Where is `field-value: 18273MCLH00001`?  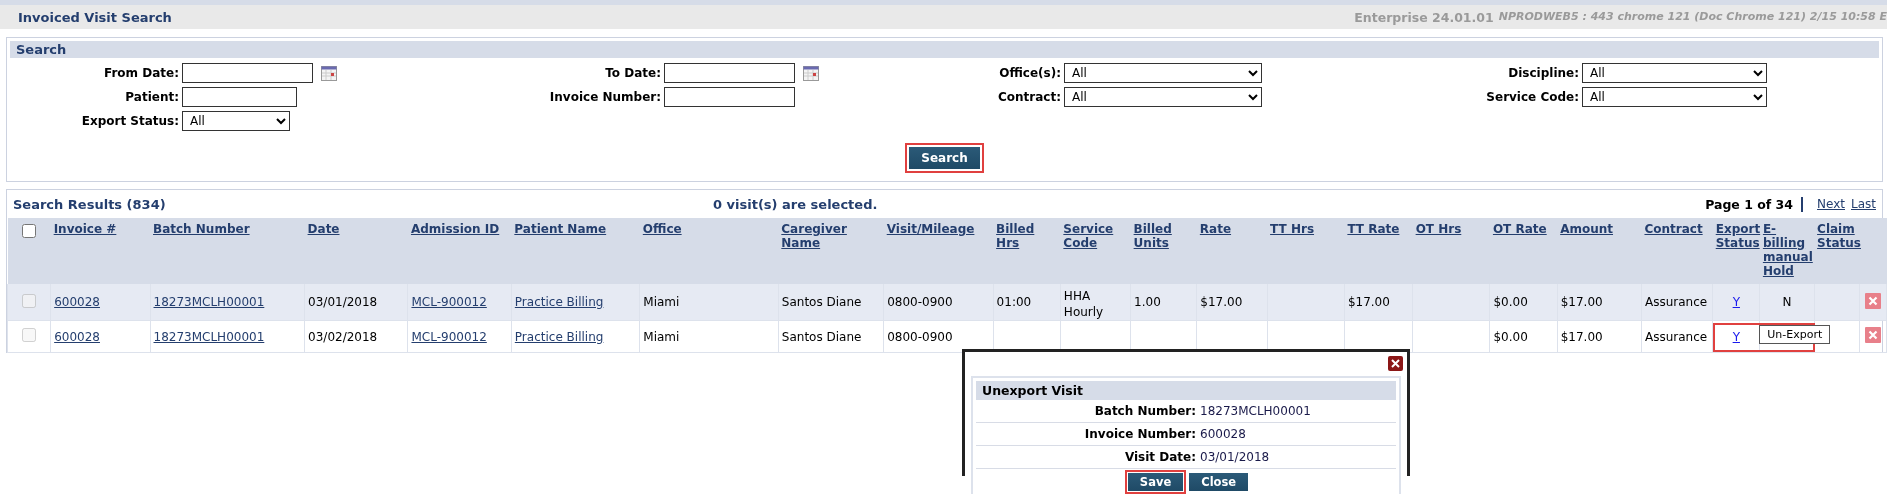
field-value: 18273MCLH00001 is located at coordinates (1256, 411).